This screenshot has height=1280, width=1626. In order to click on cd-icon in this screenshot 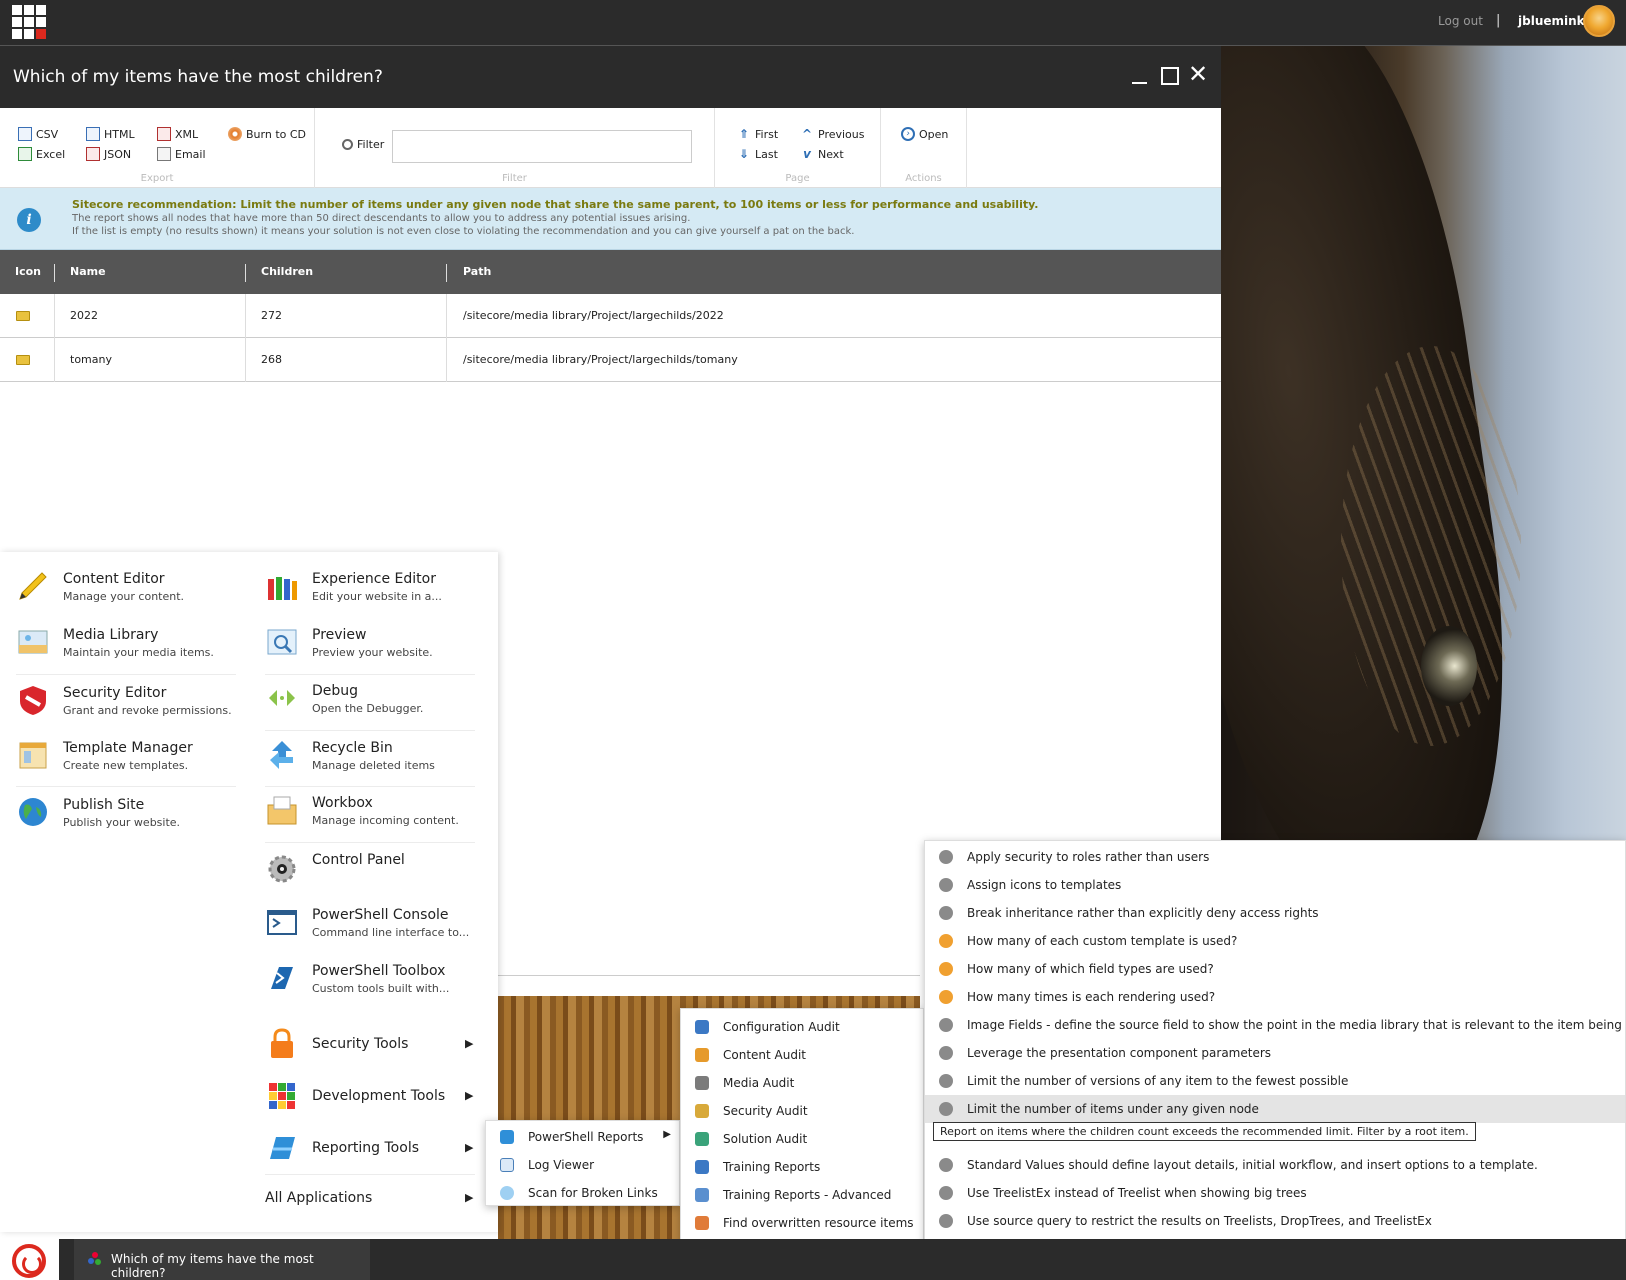, I will do `click(235, 134)`.